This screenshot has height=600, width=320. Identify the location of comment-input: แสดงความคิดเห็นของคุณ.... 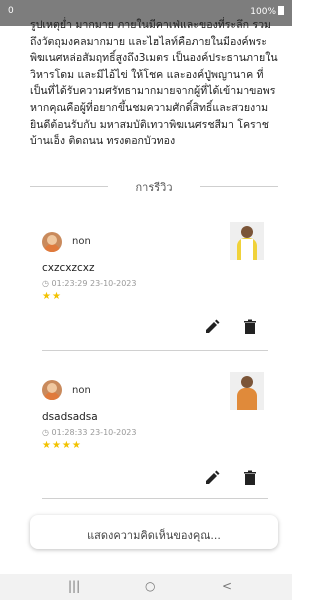
(154, 532).